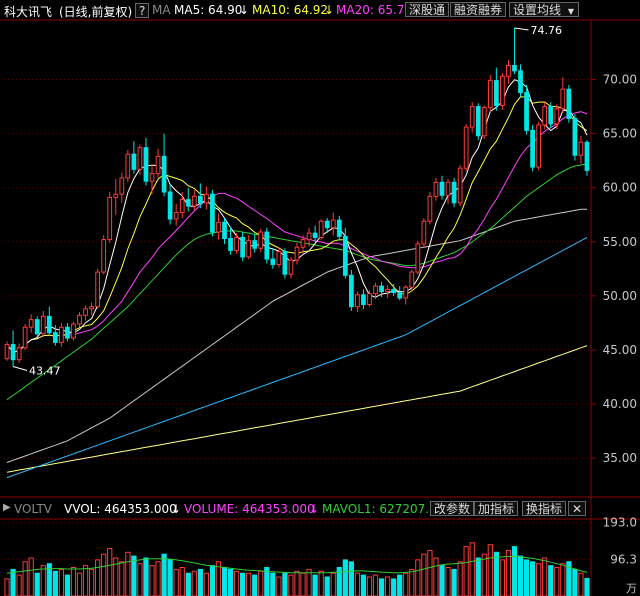 The image size is (640, 596). I want to click on change-params-button: 改参数, so click(452, 508).